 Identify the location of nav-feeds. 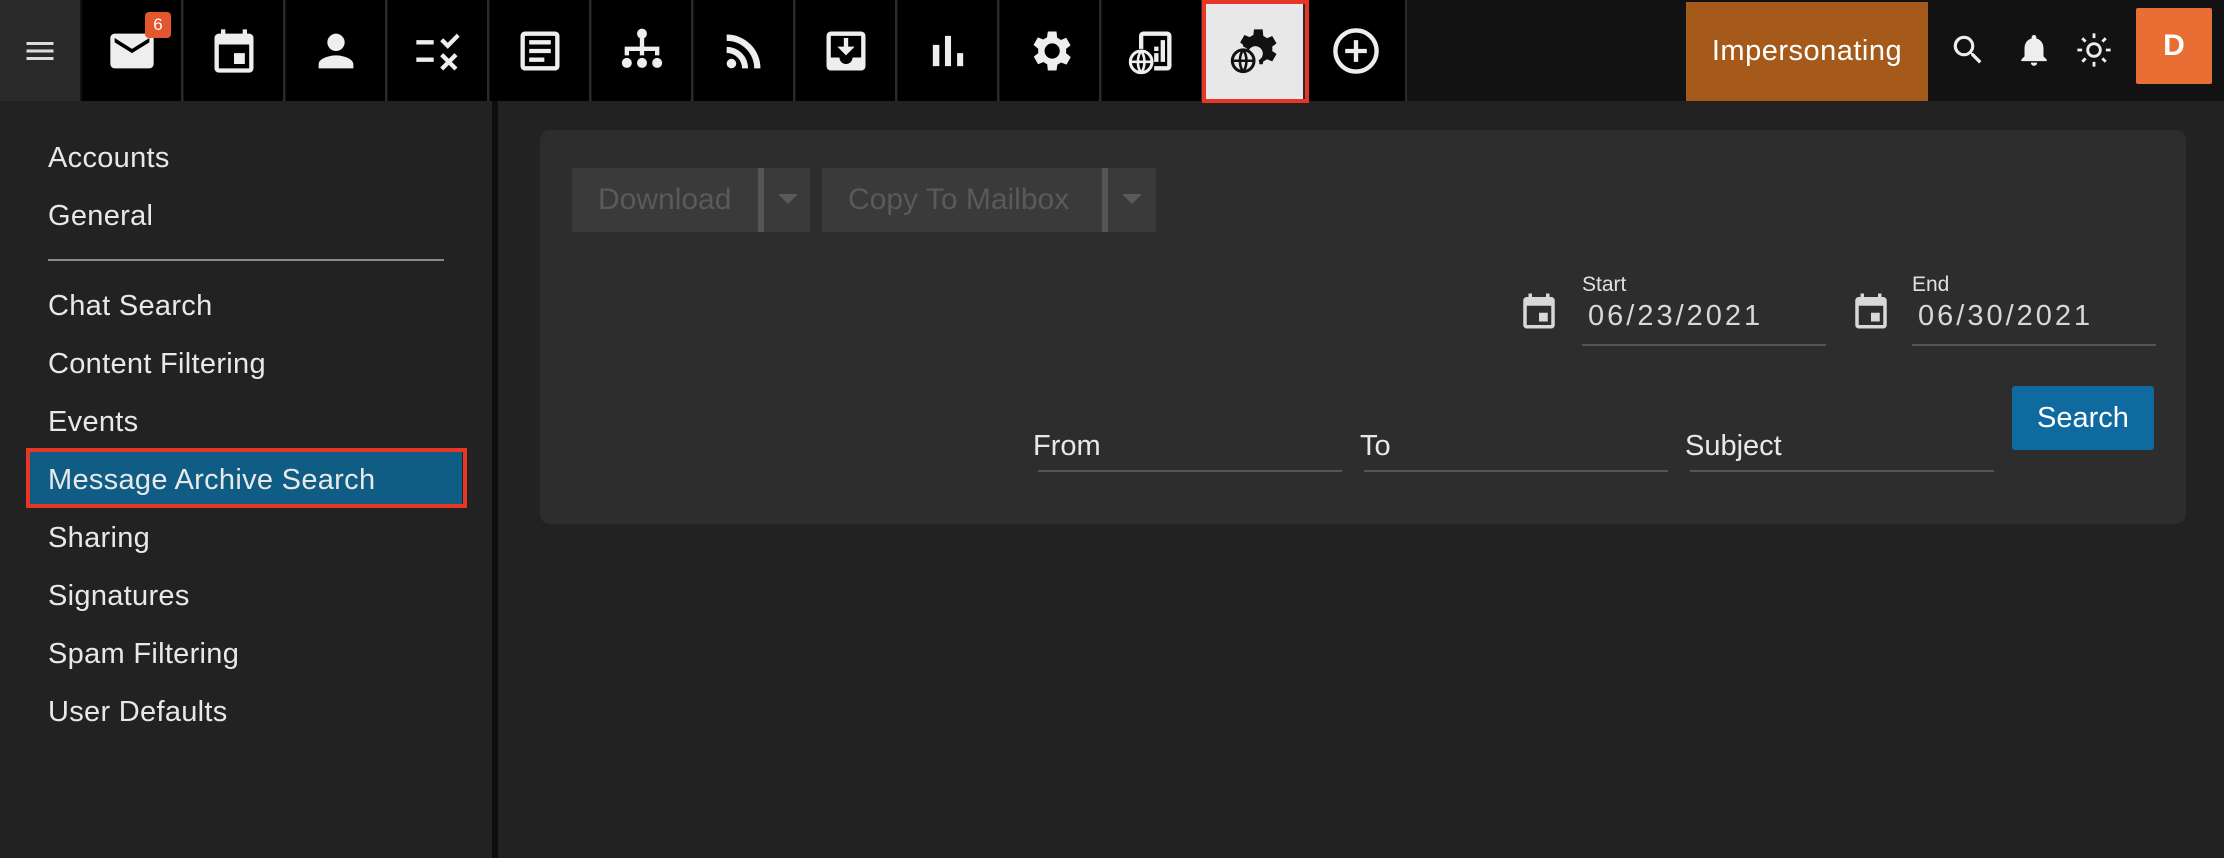
(744, 50).